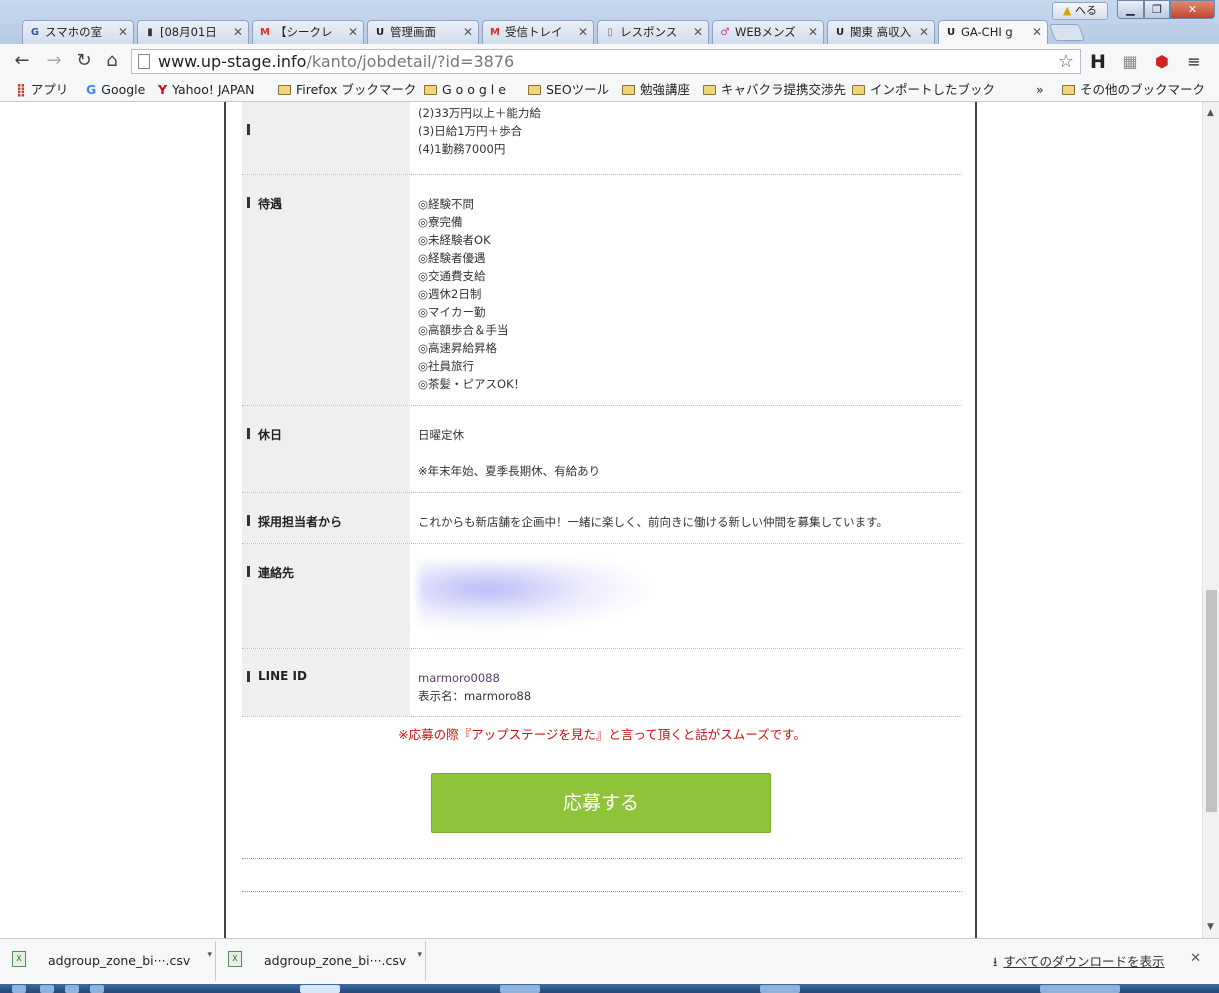  Describe the element at coordinates (1130, 9) in the screenshot. I see `minimize-icon: ▁` at that location.